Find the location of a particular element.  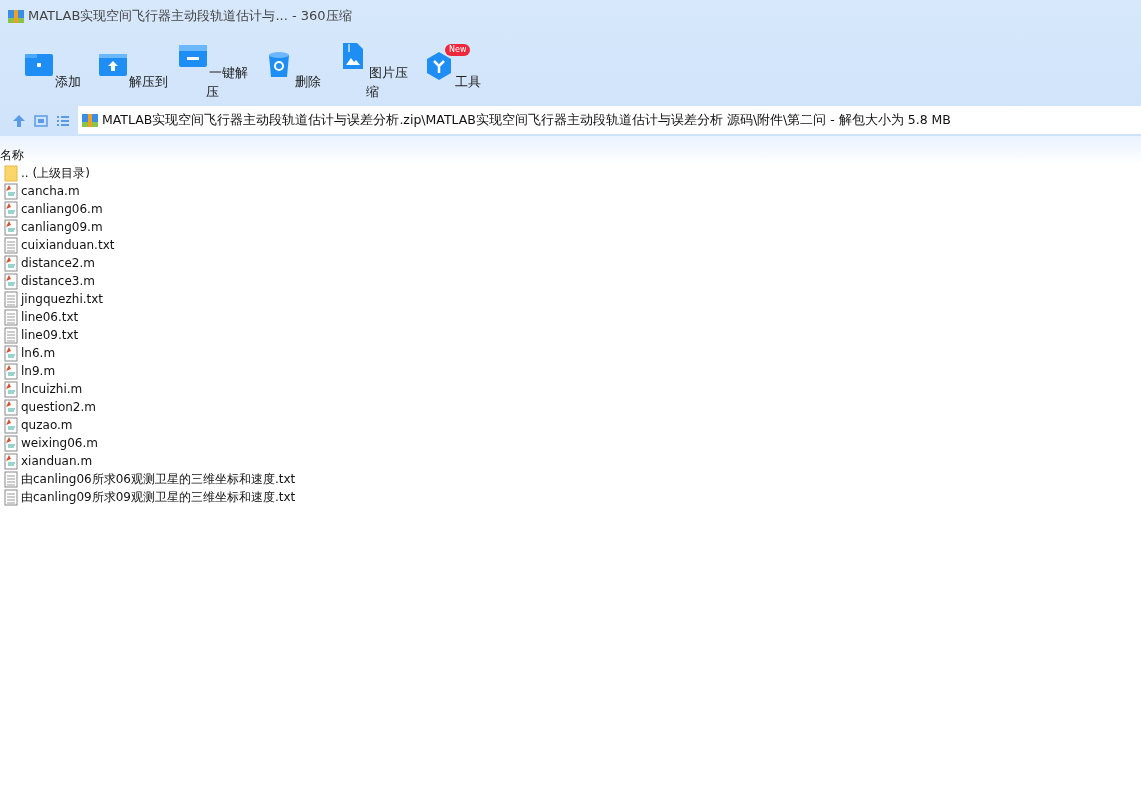

file-name: cancha.m is located at coordinates (50, 191).